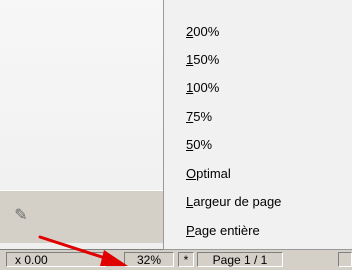 Image resolution: width=352 pixels, height=270 pixels. What do you see at coordinates (240, 259) in the screenshot?
I see `page-field: Page 1 / 1` at bounding box center [240, 259].